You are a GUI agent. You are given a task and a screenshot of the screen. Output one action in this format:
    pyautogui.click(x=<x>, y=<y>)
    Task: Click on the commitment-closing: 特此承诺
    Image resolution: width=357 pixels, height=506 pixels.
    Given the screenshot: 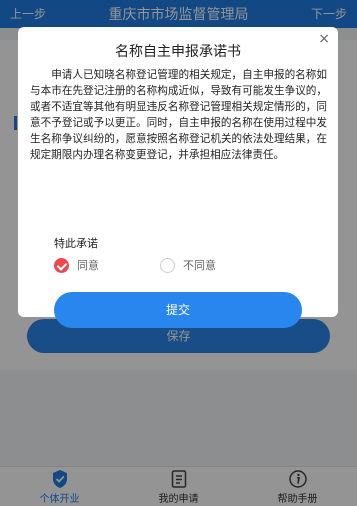 What is the action you would take?
    pyautogui.click(x=76, y=243)
    